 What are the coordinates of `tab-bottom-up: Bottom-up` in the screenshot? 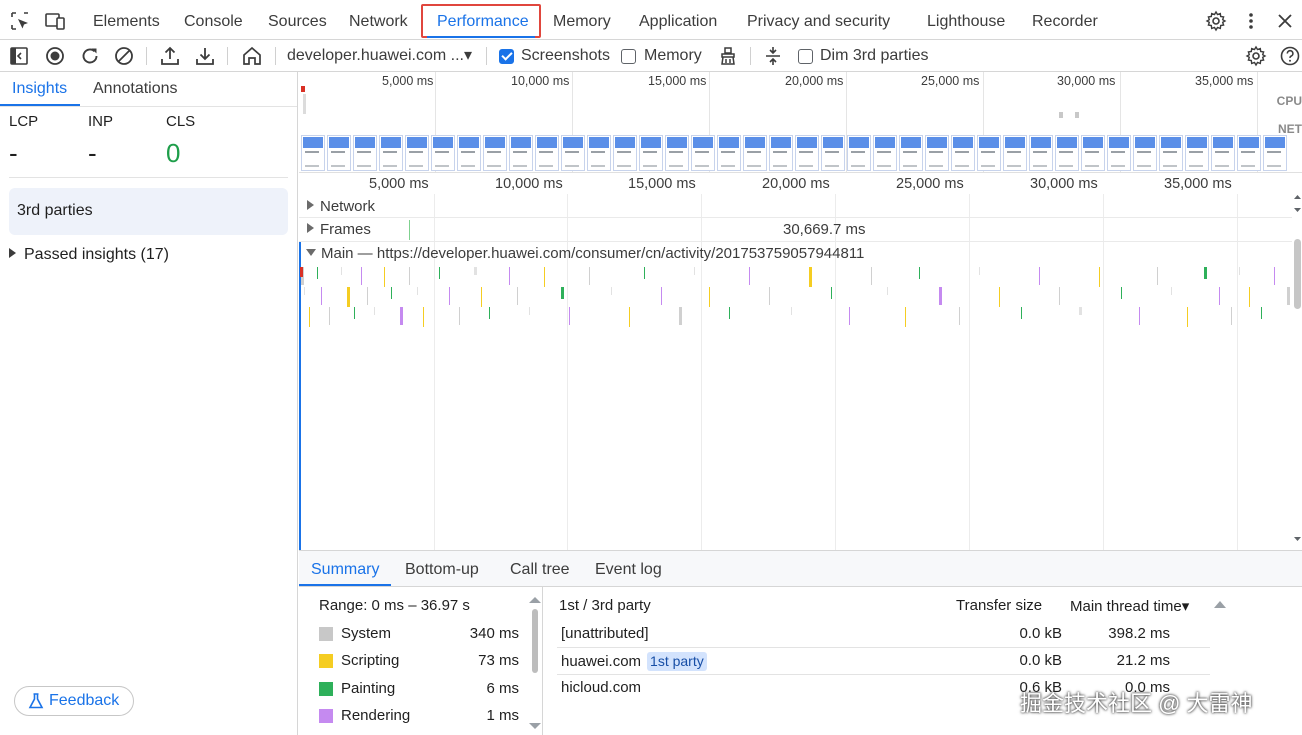 It's located at (442, 570).